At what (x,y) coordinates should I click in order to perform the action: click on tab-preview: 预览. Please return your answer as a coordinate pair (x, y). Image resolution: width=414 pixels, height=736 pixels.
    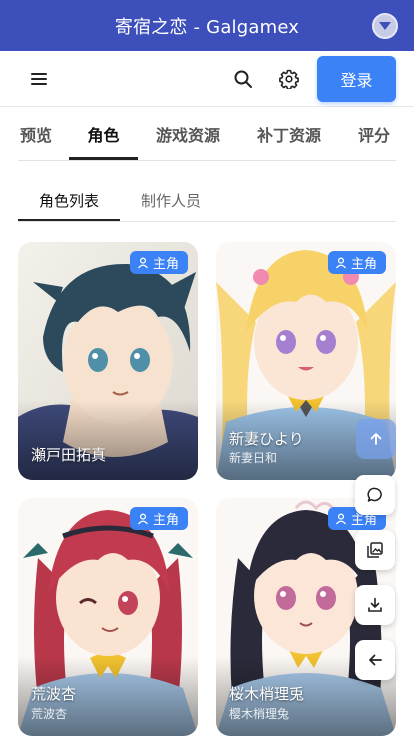
    Looking at the image, I should click on (36, 134).